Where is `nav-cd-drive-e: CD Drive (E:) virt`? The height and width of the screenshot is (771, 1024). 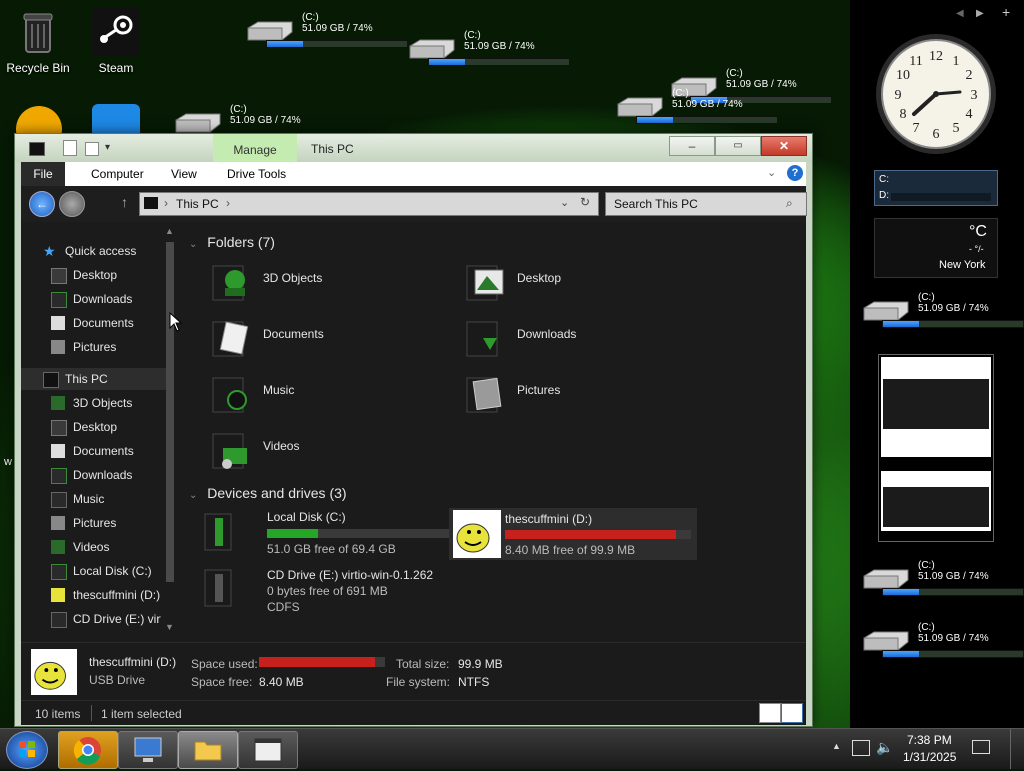
nav-cd-drive-e: CD Drive (E:) virt is located at coordinates (91, 619).